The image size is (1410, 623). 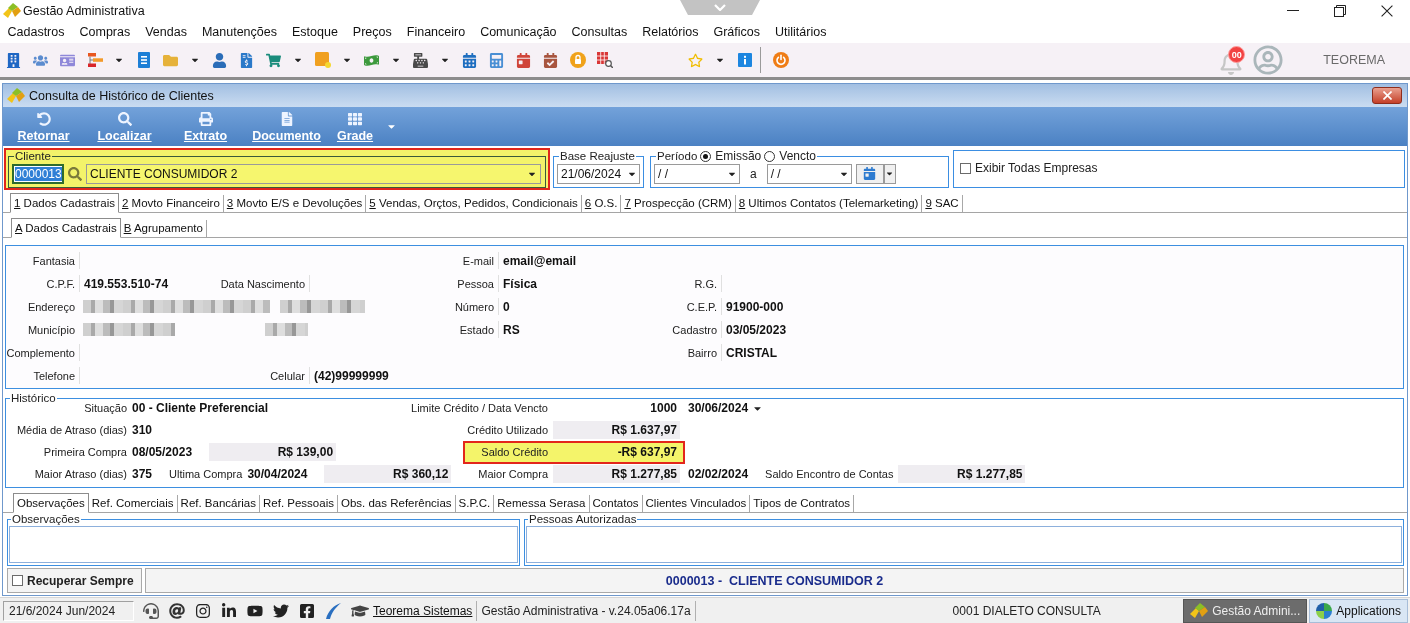 I want to click on menu-item: Estoque, so click(x=315, y=32).